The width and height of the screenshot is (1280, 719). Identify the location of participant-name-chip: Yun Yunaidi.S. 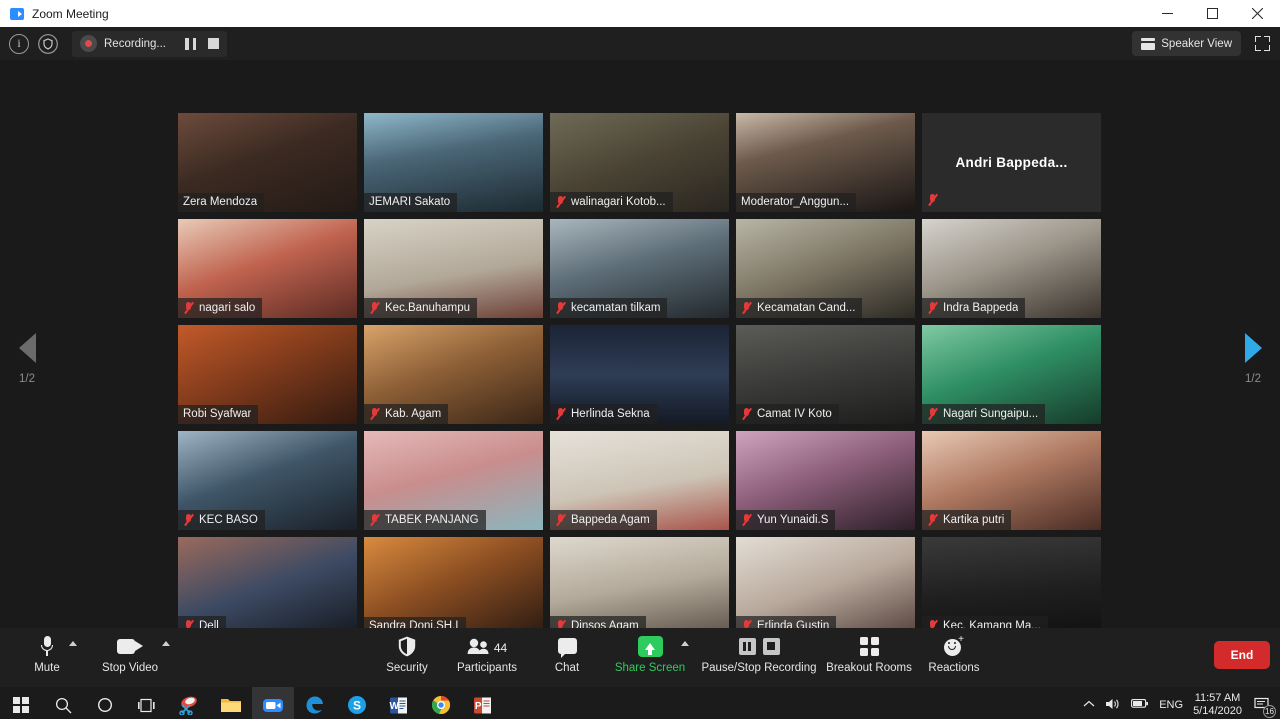
(786, 520).